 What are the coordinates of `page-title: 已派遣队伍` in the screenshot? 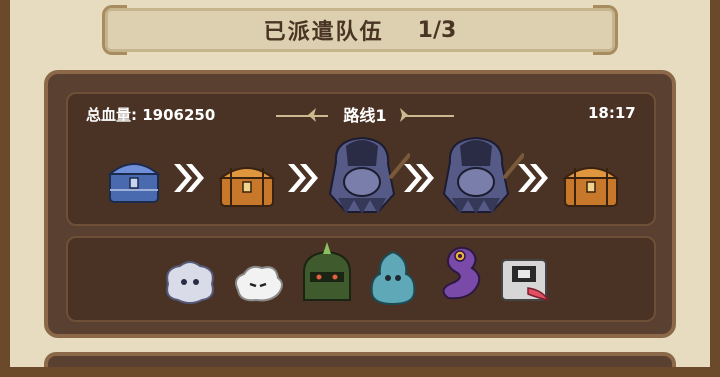 It's located at (323, 32).